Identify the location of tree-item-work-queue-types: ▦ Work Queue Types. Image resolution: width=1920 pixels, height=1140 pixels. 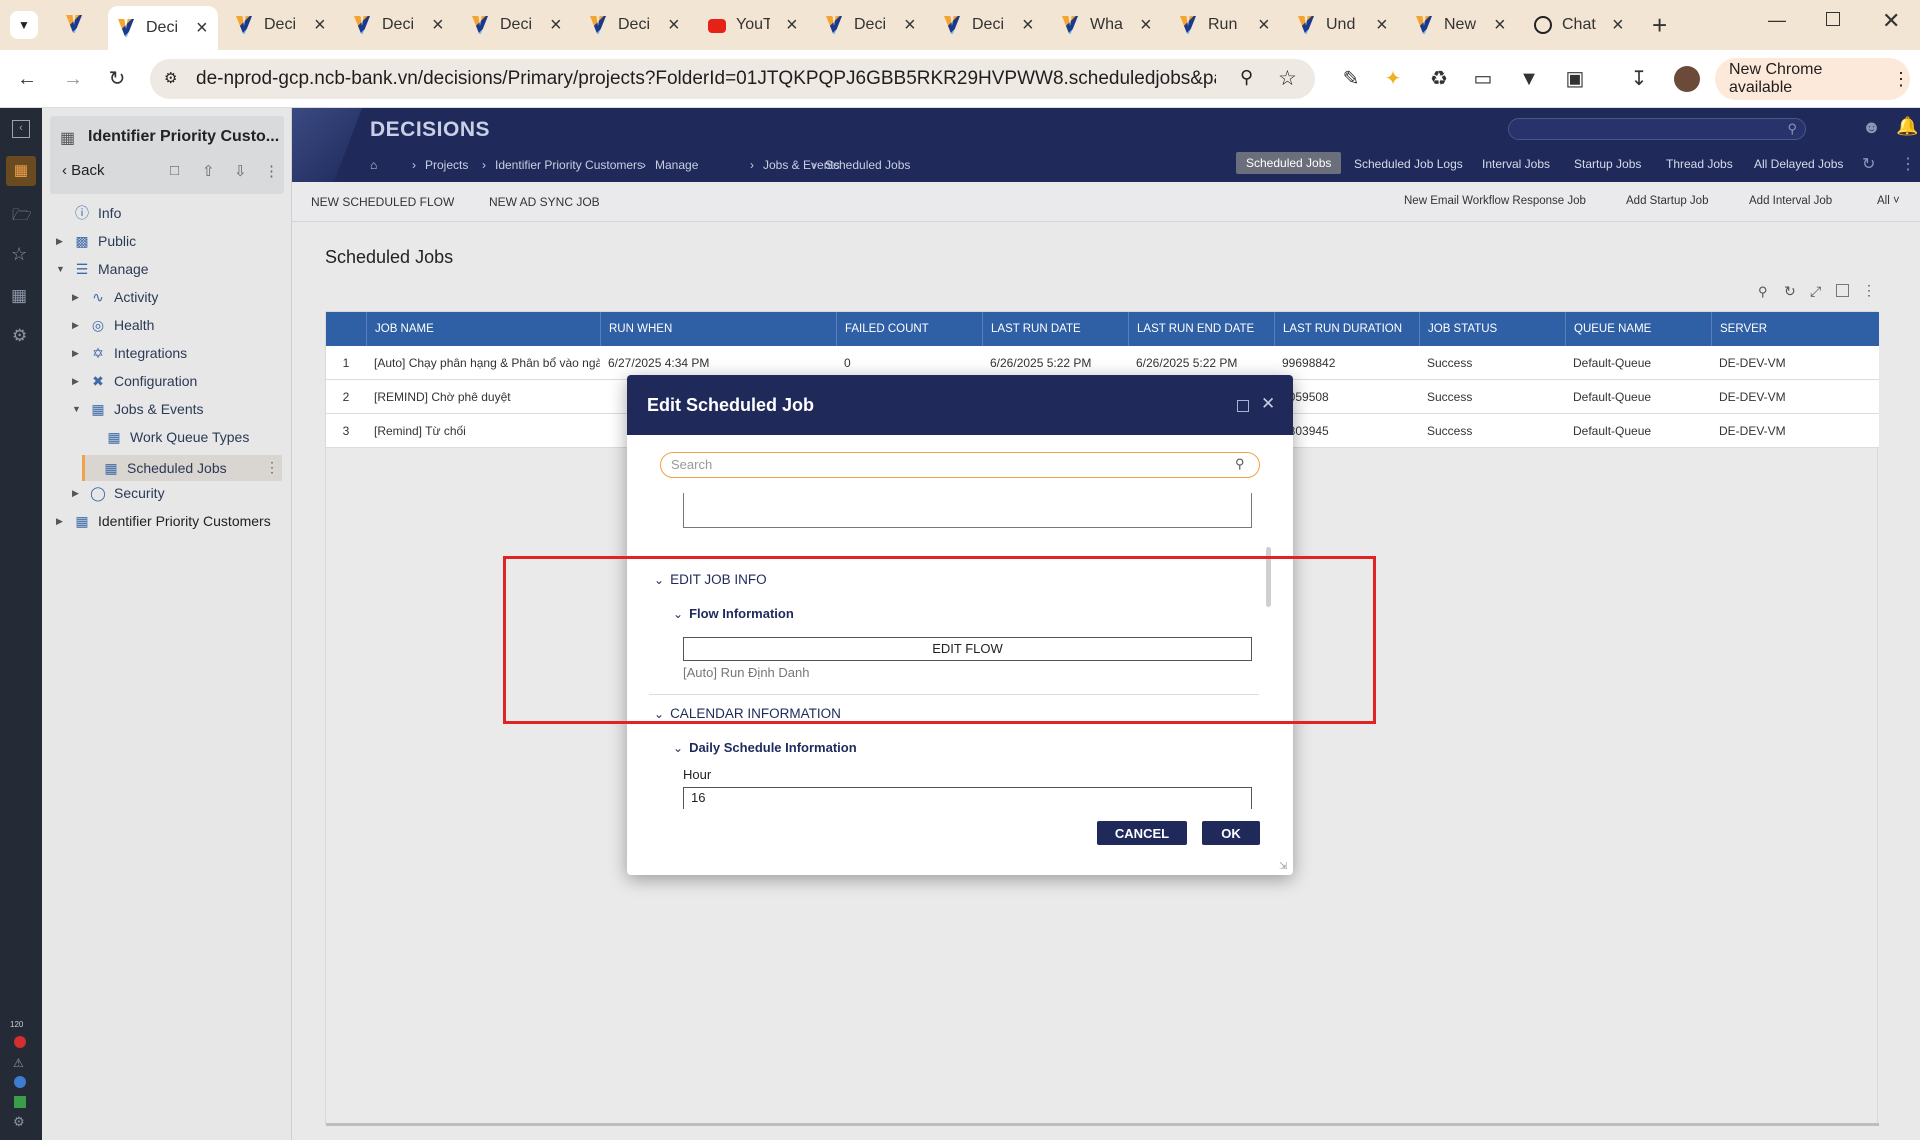
(177, 437).